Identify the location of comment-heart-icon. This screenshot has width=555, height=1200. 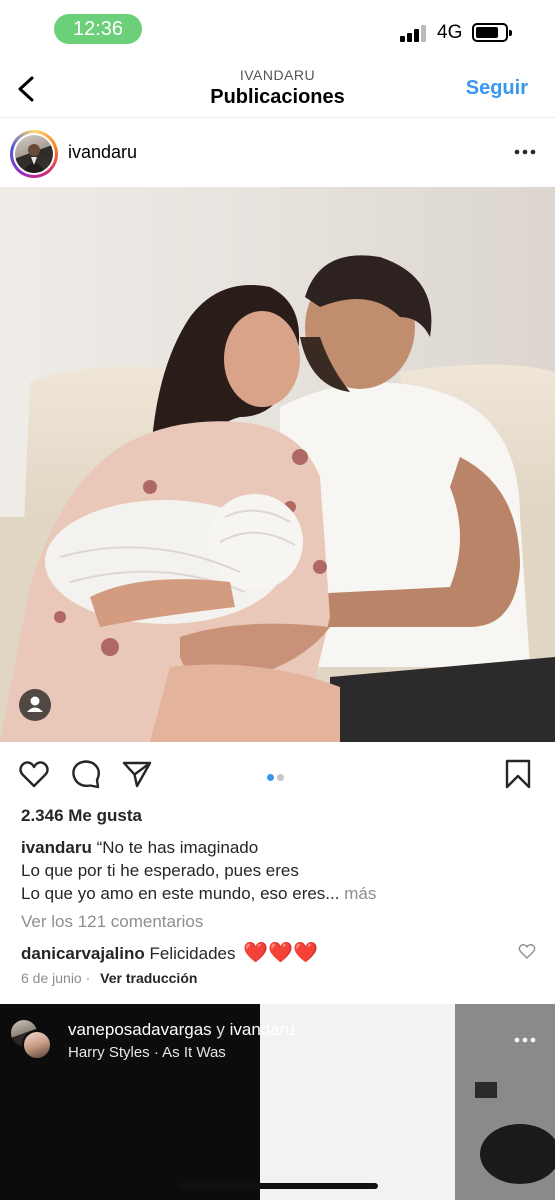
(527, 951).